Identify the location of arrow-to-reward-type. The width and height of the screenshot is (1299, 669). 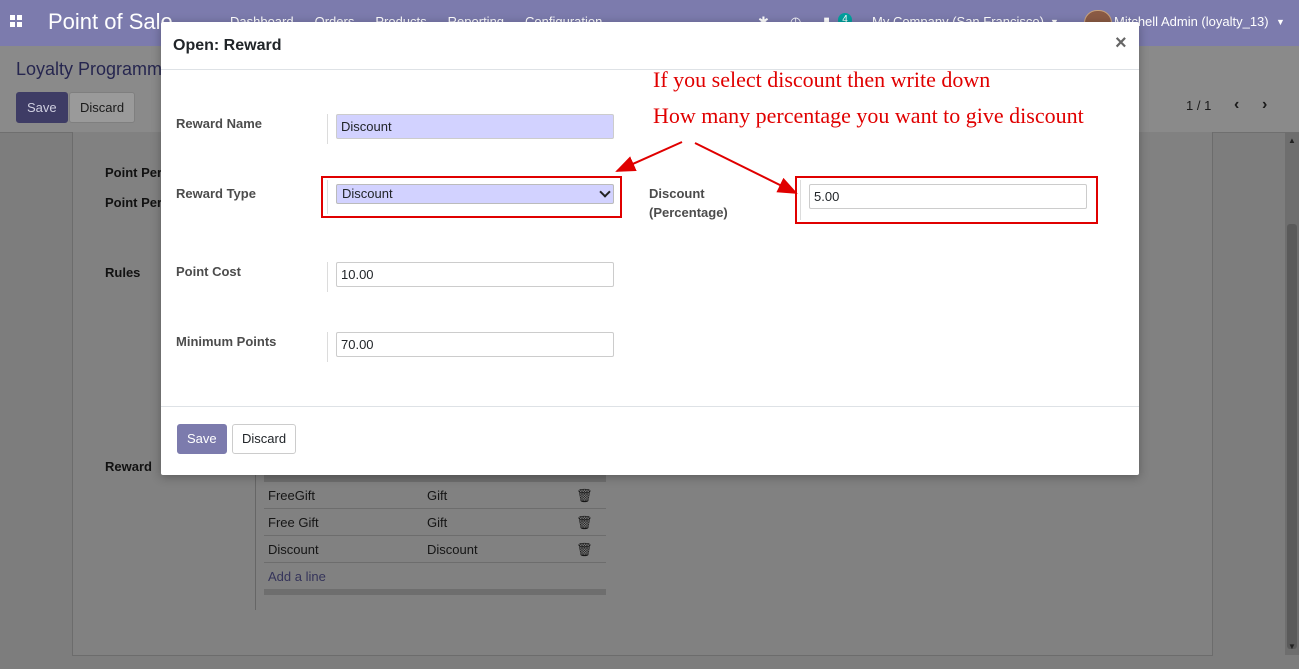
(649, 156).